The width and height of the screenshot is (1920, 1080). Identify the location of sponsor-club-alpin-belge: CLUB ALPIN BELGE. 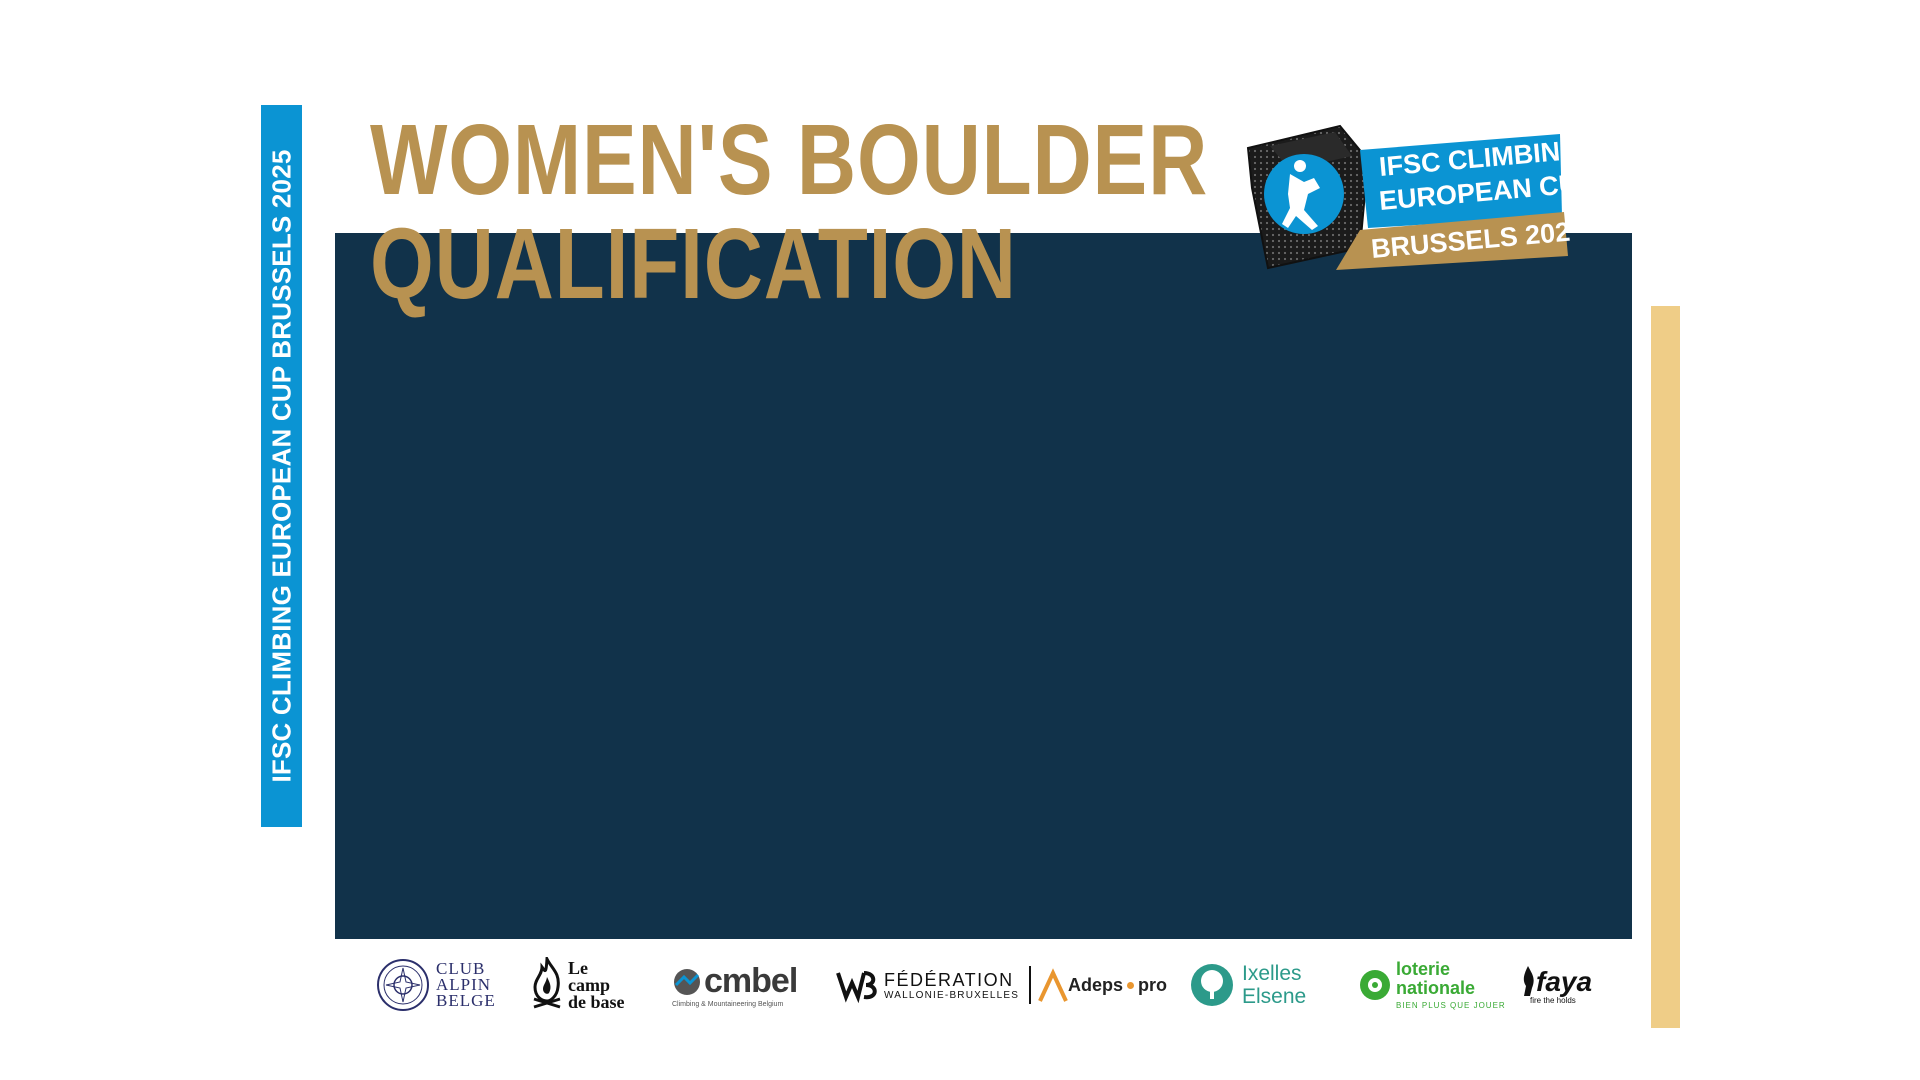
(436, 985).